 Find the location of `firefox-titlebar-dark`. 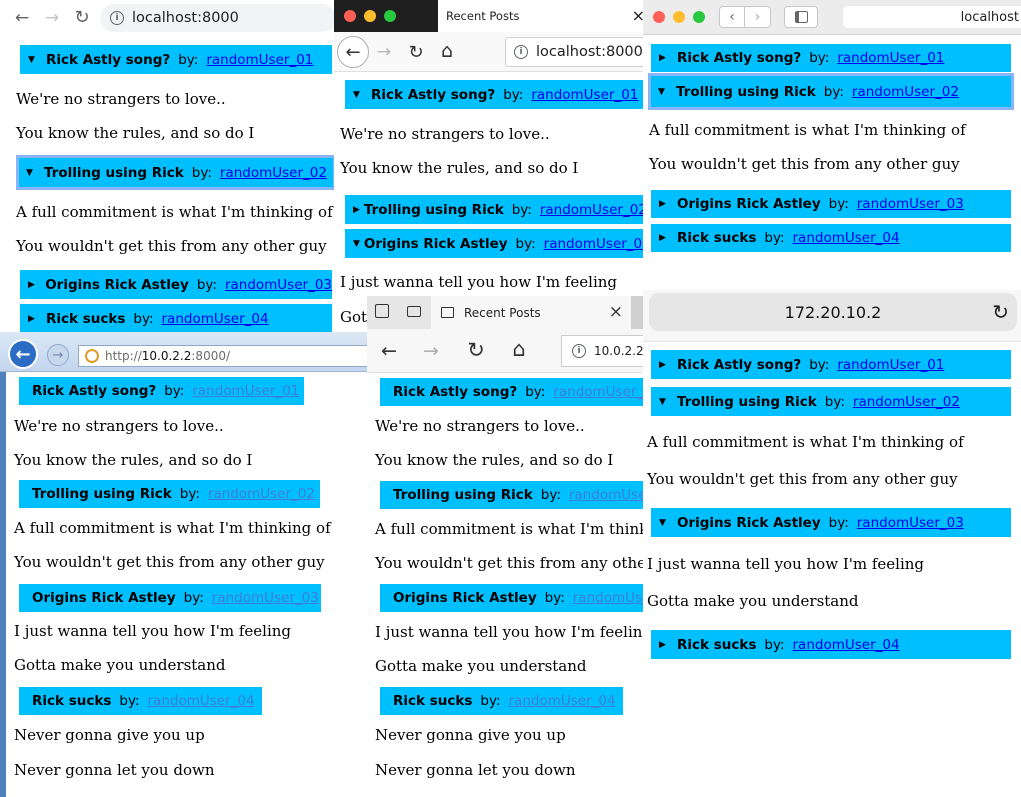

firefox-titlebar-dark is located at coordinates (386, 16).